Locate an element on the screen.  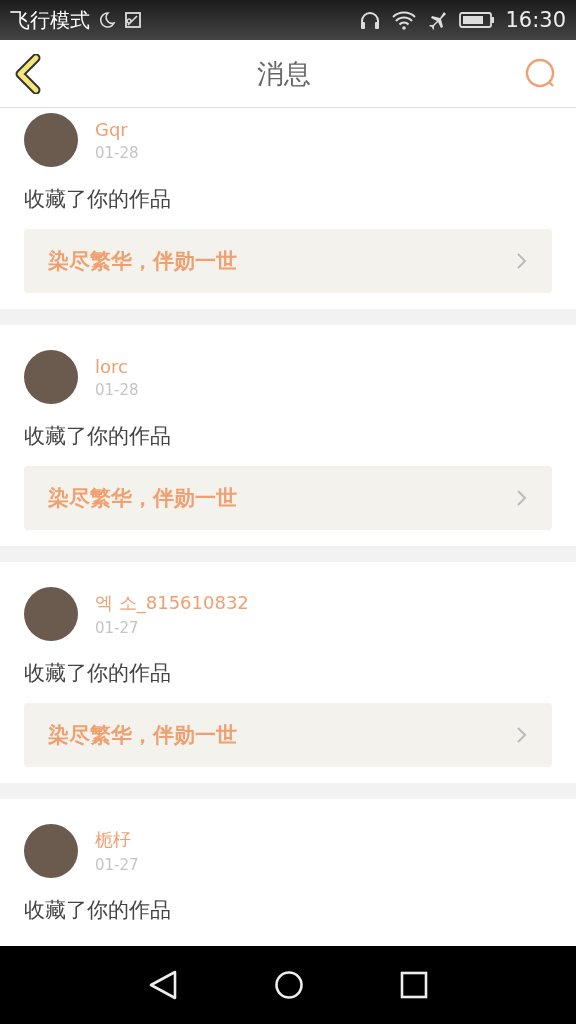
status-mode-text: 飞行模式 is located at coordinates (50, 20).